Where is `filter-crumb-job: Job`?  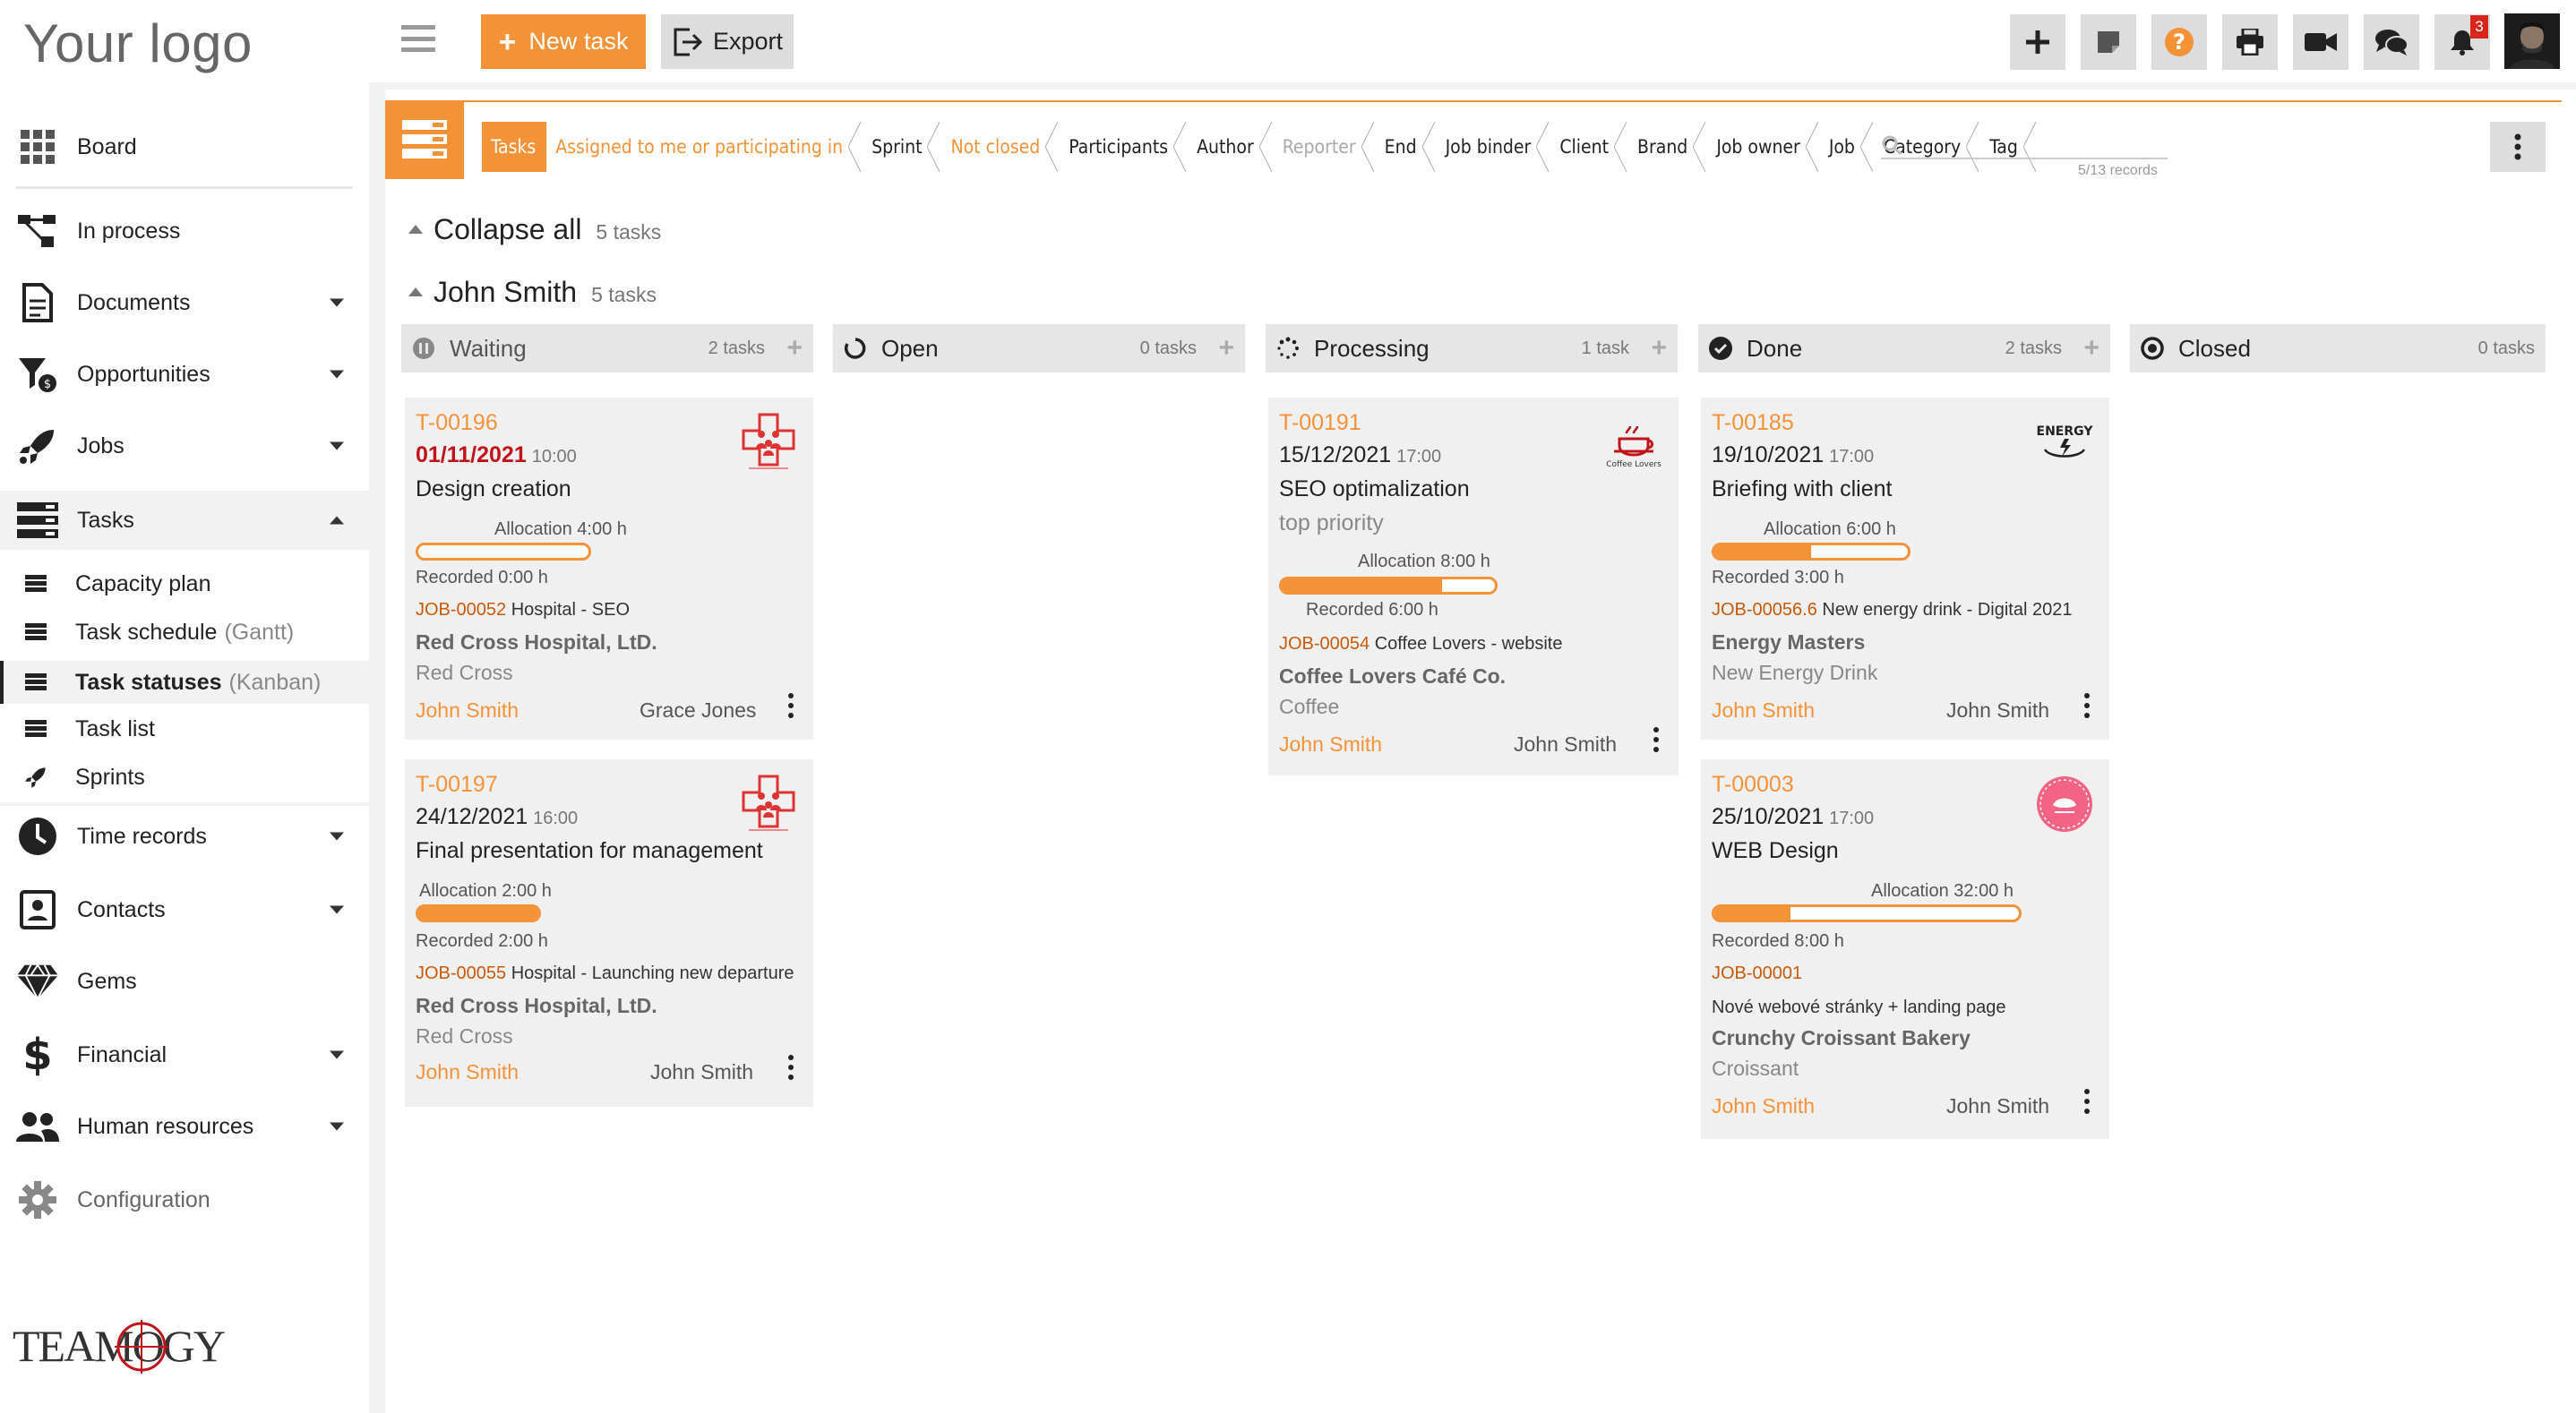 filter-crumb-job: Job is located at coordinates (1847, 147).